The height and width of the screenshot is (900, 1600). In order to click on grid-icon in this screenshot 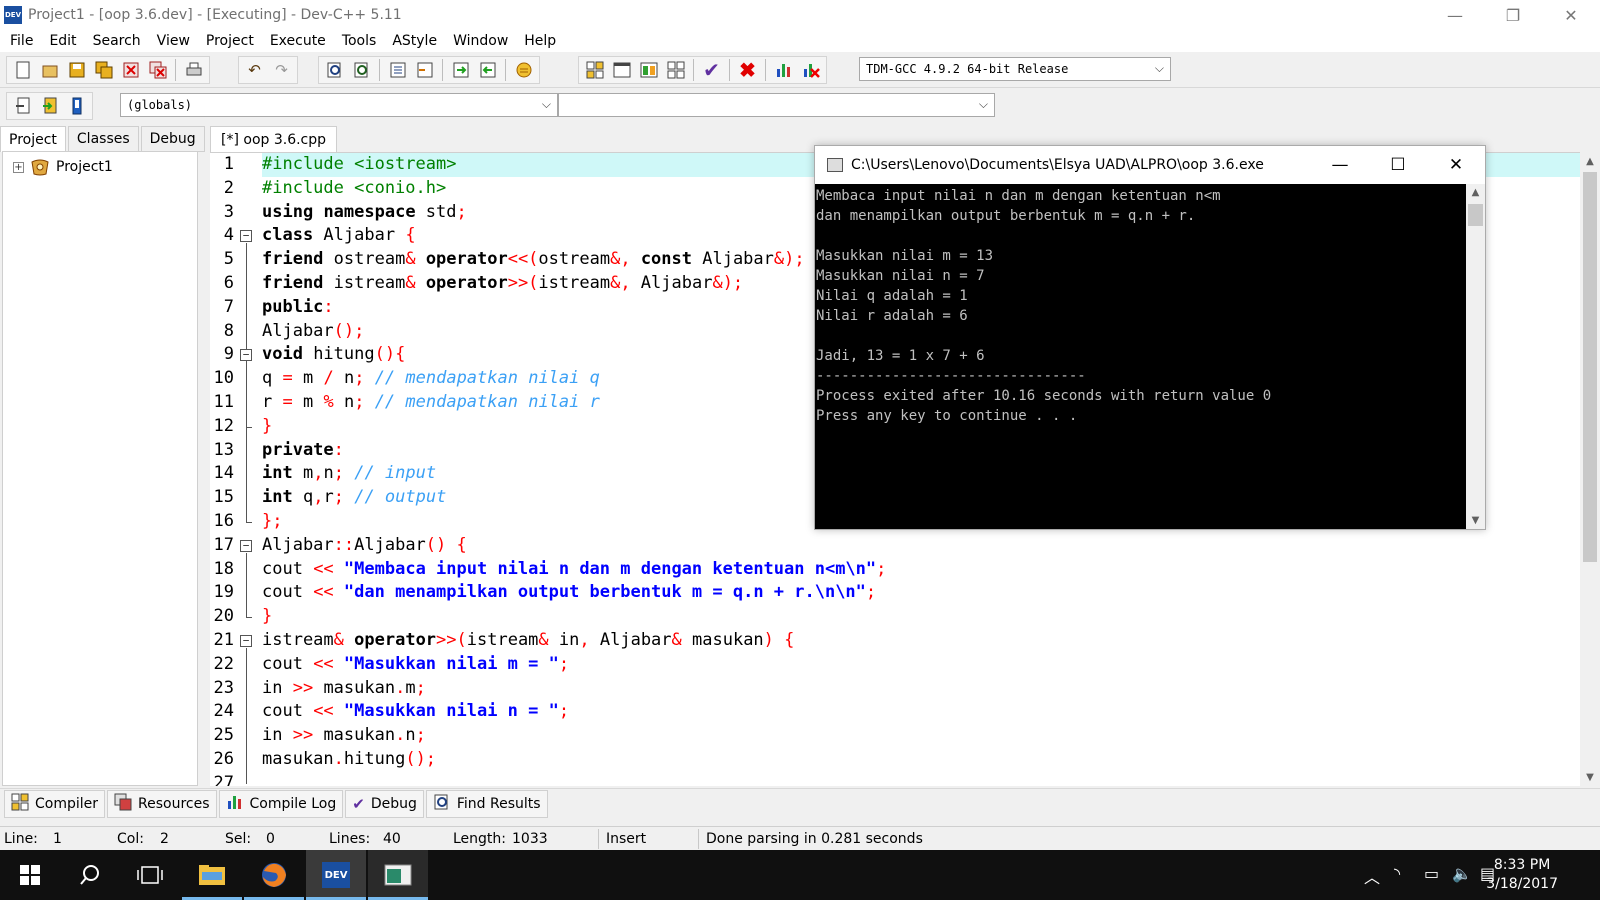, I will do `click(675, 70)`.